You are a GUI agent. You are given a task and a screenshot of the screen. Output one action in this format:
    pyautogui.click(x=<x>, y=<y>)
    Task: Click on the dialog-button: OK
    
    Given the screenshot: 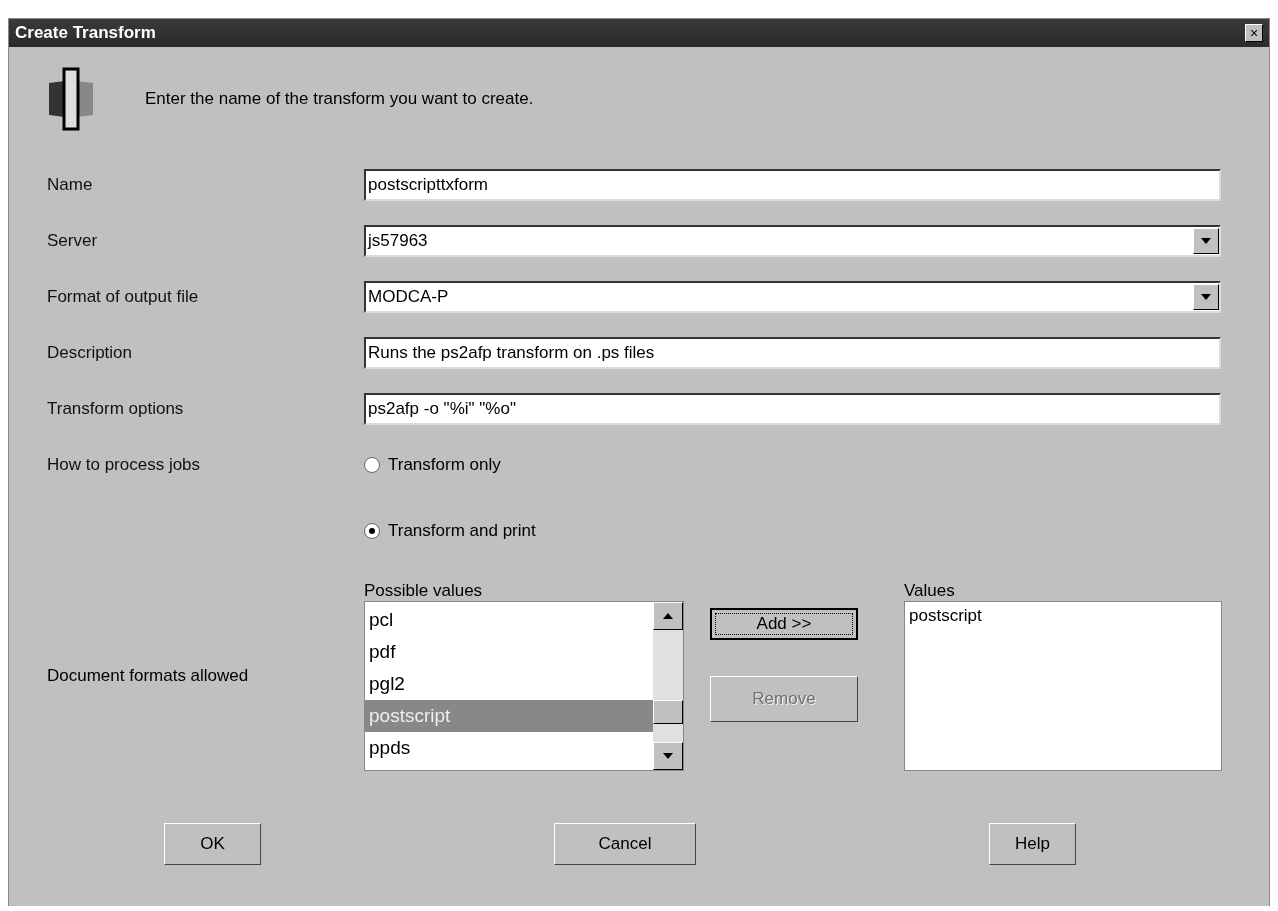 What is the action you would take?
    pyautogui.click(x=212, y=844)
    